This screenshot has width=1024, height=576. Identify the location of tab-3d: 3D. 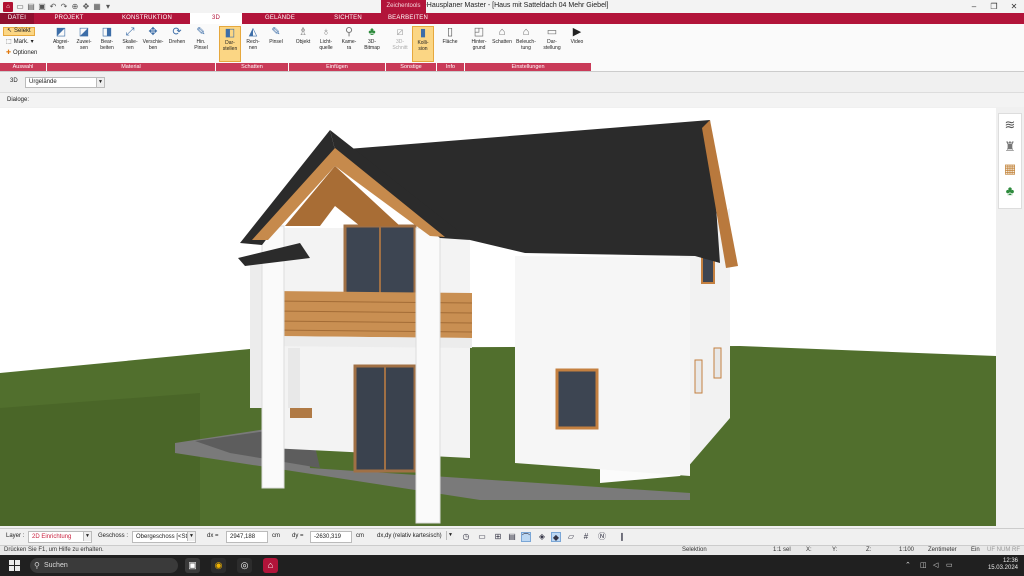
(216, 18).